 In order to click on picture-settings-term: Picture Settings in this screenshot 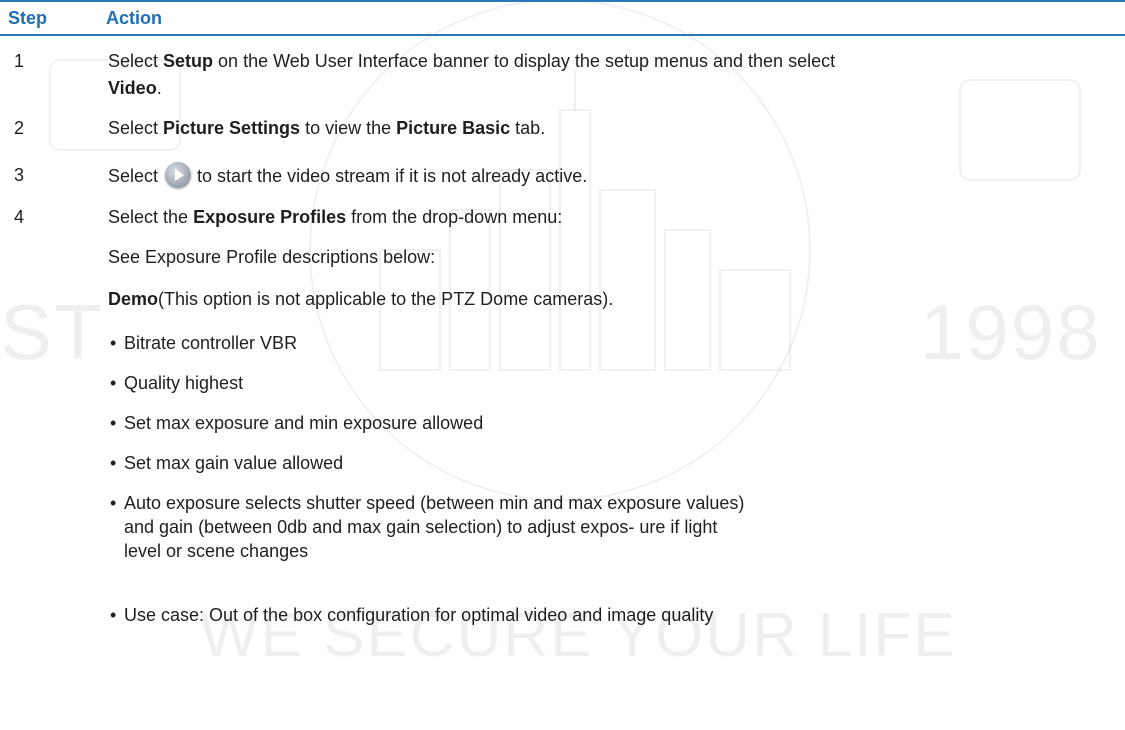, I will do `click(232, 128)`.